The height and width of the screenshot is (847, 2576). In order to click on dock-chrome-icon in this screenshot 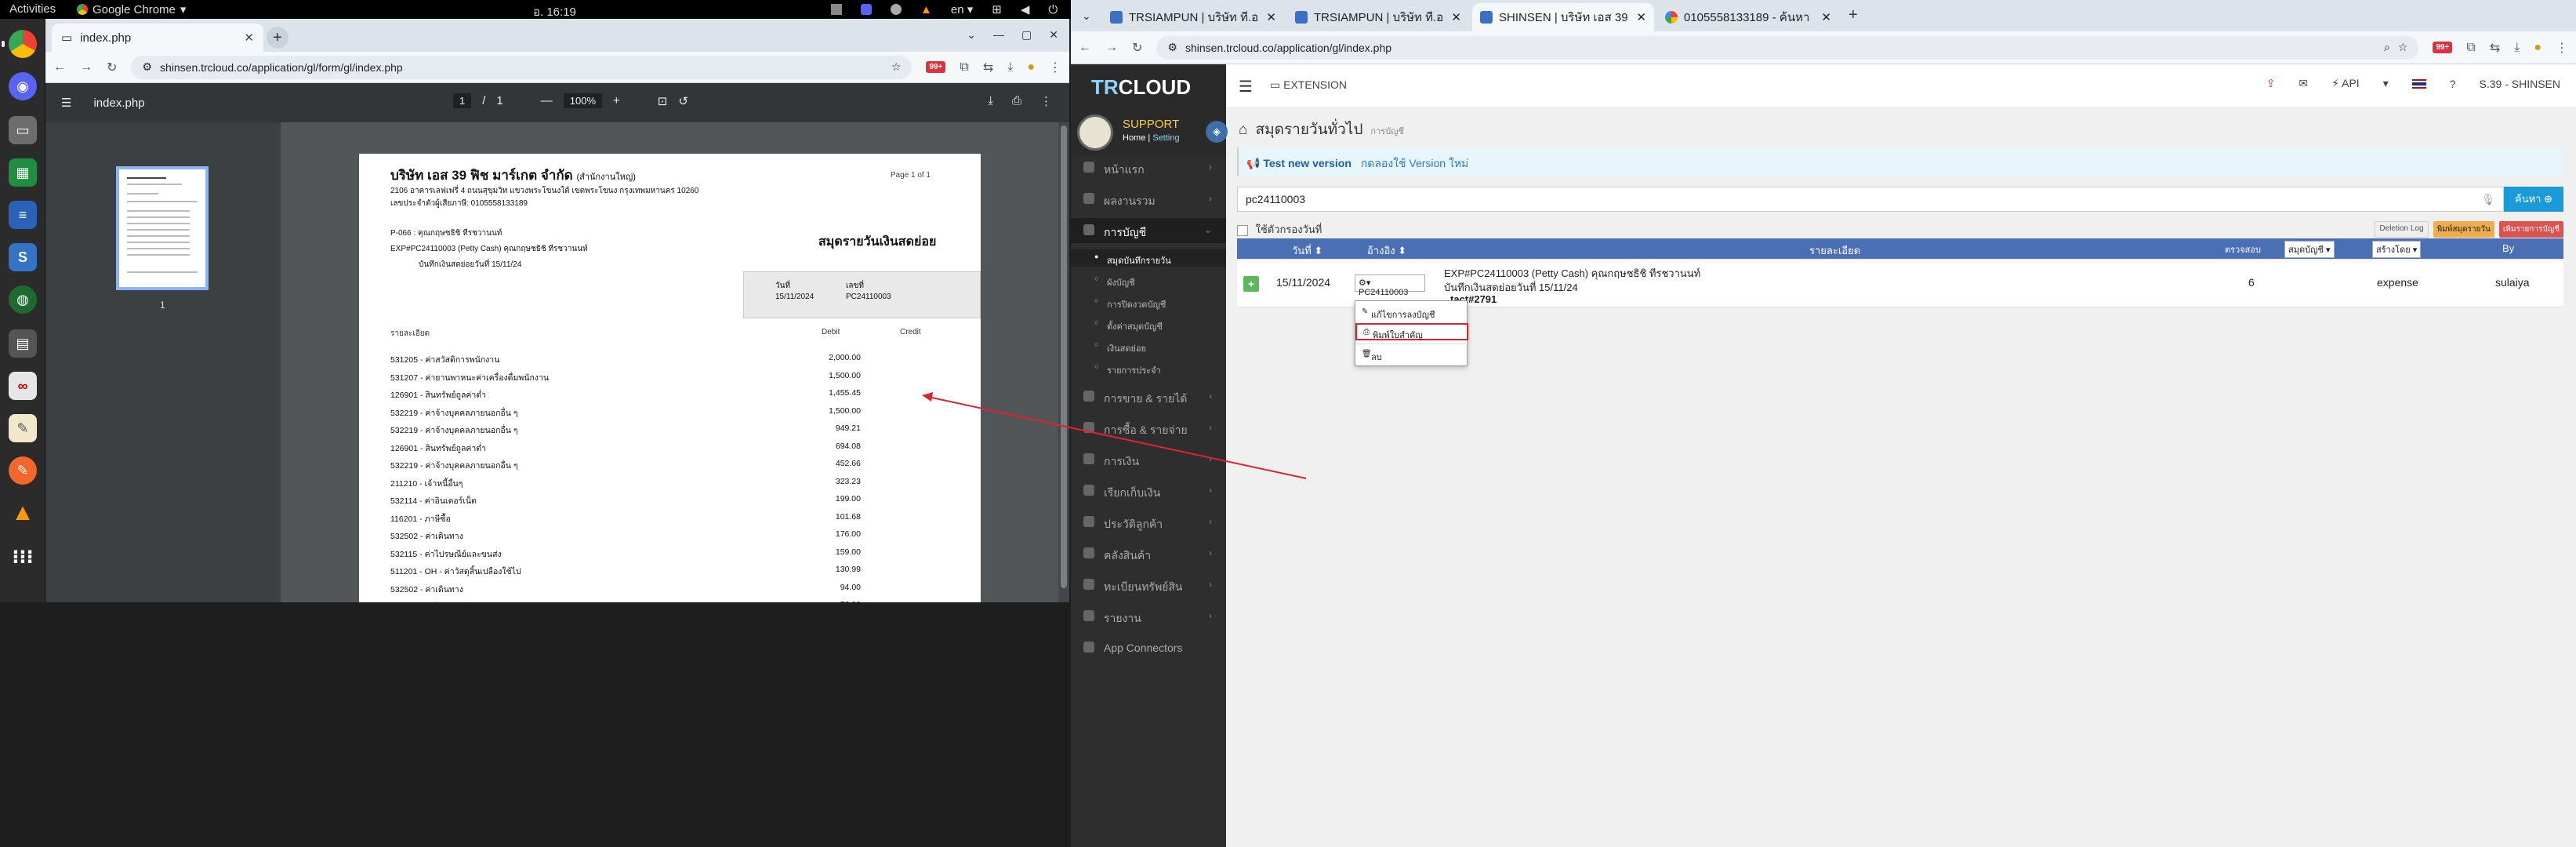, I will do `click(19, 44)`.